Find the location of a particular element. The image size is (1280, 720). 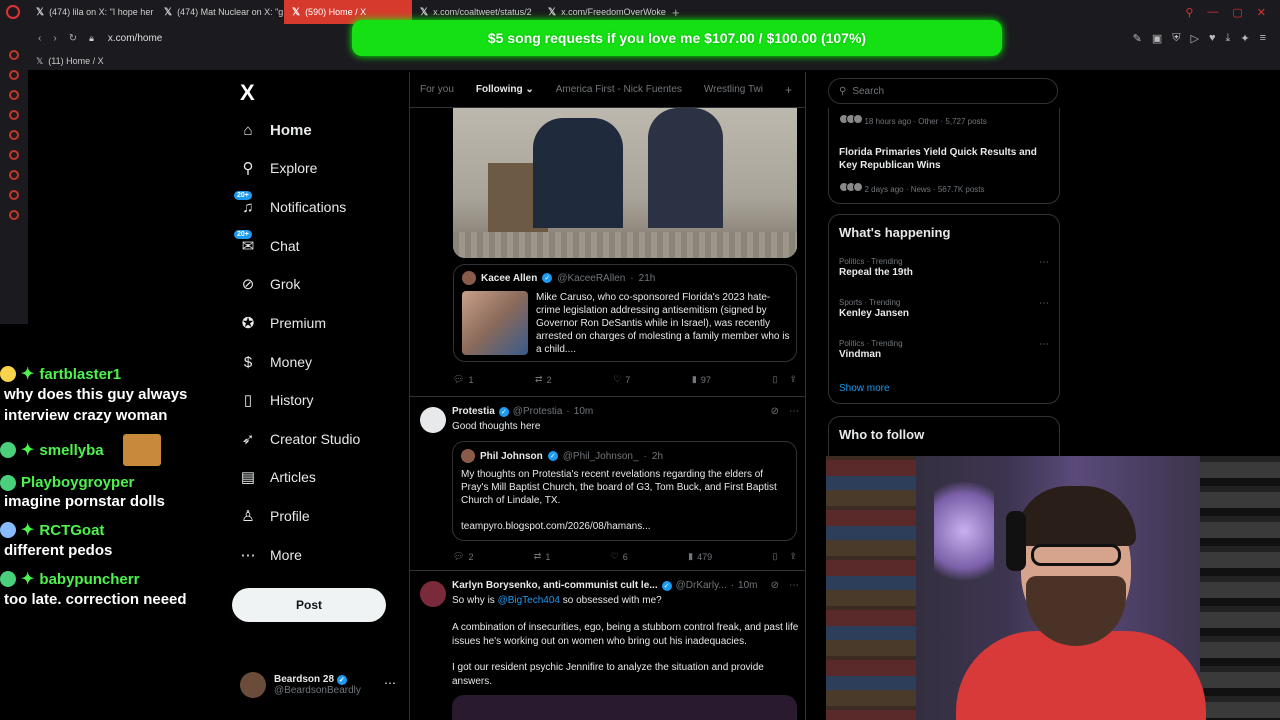

new-tab-icon: + is located at coordinates (676, 12).